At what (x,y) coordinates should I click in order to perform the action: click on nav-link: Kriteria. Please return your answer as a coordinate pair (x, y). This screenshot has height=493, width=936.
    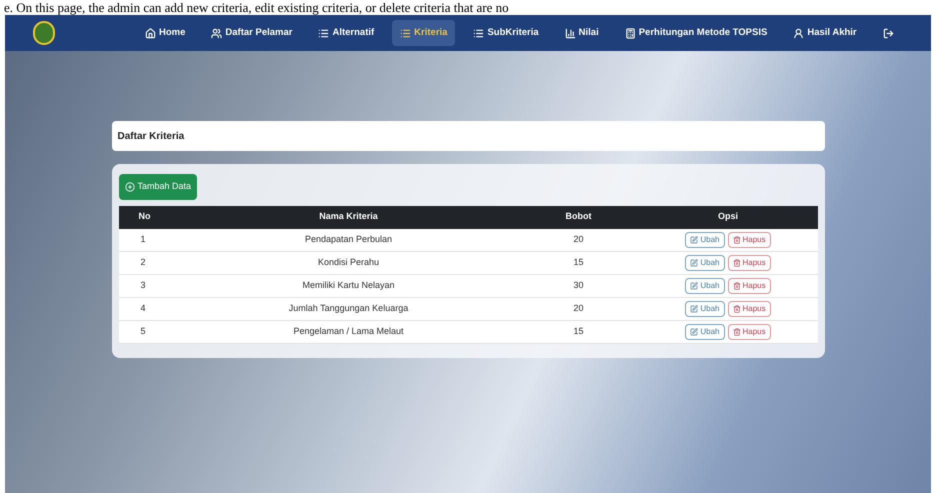
    Looking at the image, I should click on (424, 33).